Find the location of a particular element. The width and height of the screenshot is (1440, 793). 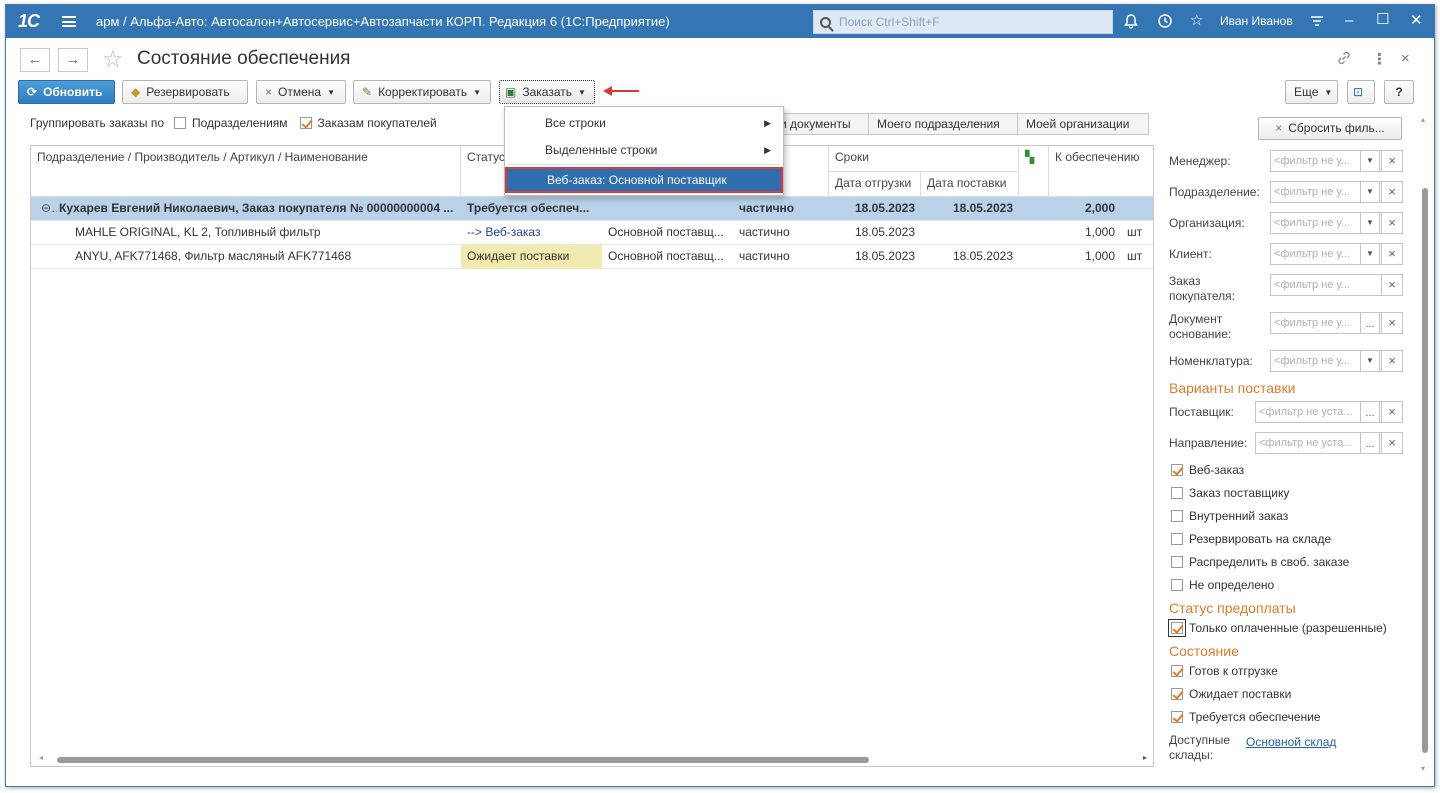

filter-customer-order-field: <фильтр не у... × is located at coordinates (1336, 285).